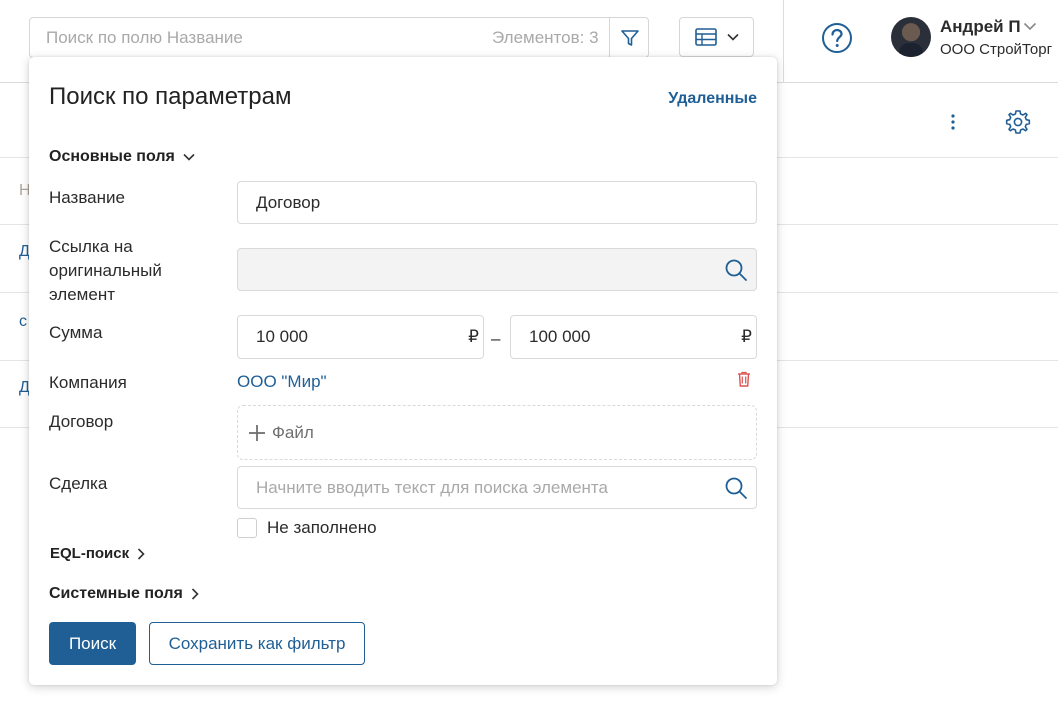  What do you see at coordinates (705, 37) in the screenshot?
I see `table-icon` at bounding box center [705, 37].